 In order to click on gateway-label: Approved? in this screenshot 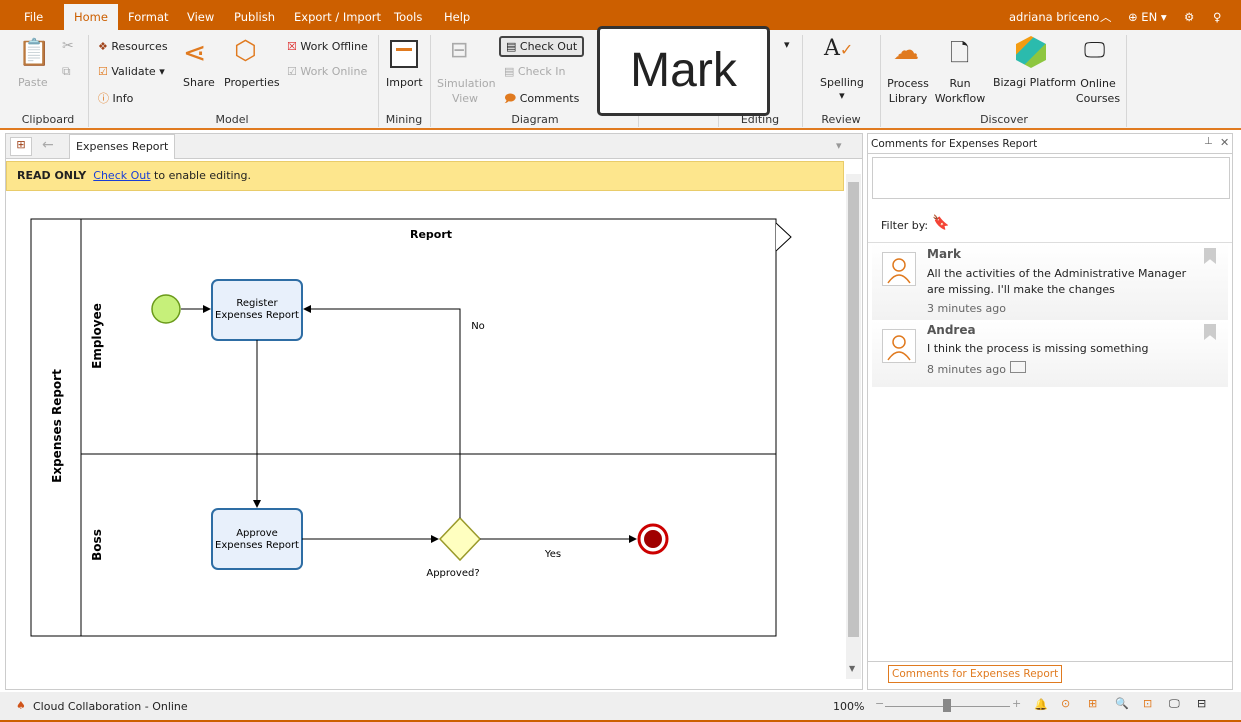, I will do `click(452, 573)`.